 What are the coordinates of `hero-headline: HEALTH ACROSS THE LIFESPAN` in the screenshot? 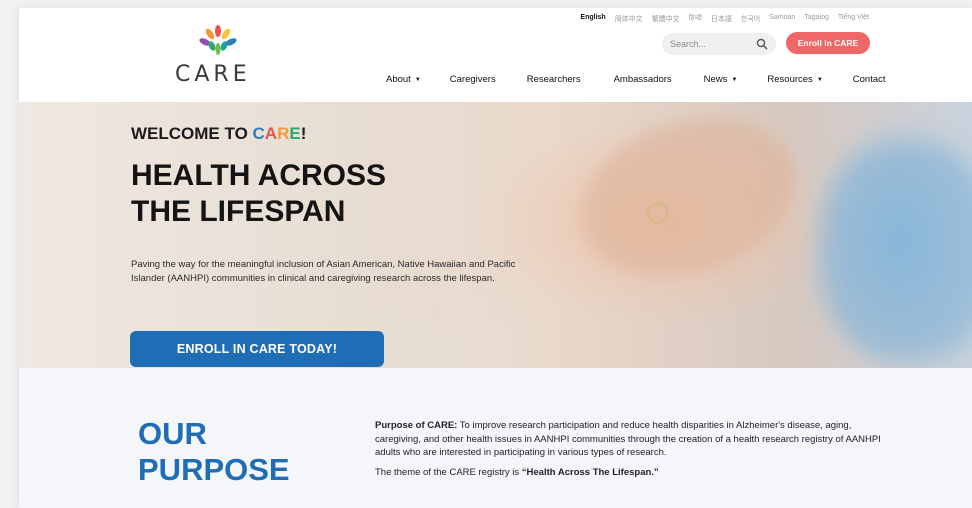 It's located at (258, 194).